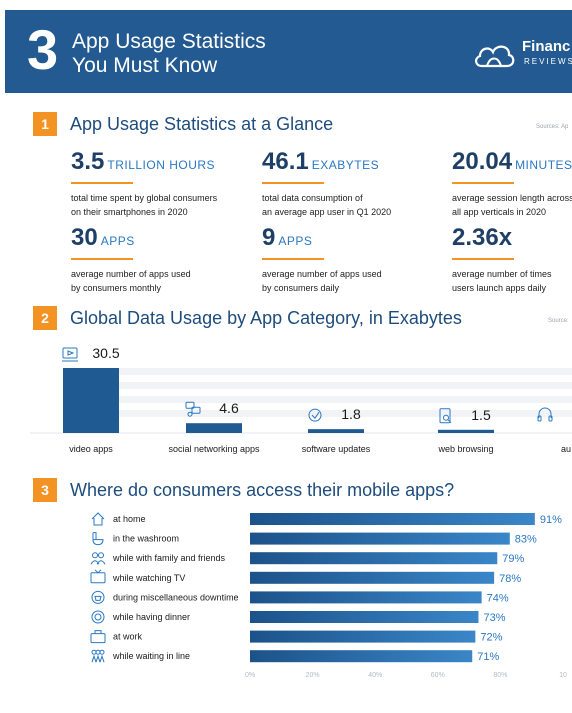 This screenshot has height=713, width=572. What do you see at coordinates (563, 675) in the screenshot?
I see `x-tick-label: 10` at bounding box center [563, 675].